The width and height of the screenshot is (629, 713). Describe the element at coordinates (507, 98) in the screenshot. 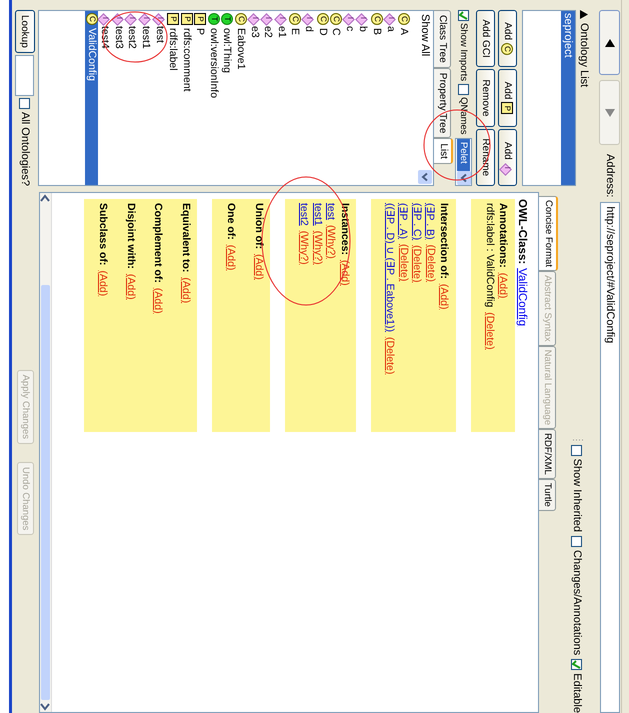

I see `add-button: Add P` at that location.